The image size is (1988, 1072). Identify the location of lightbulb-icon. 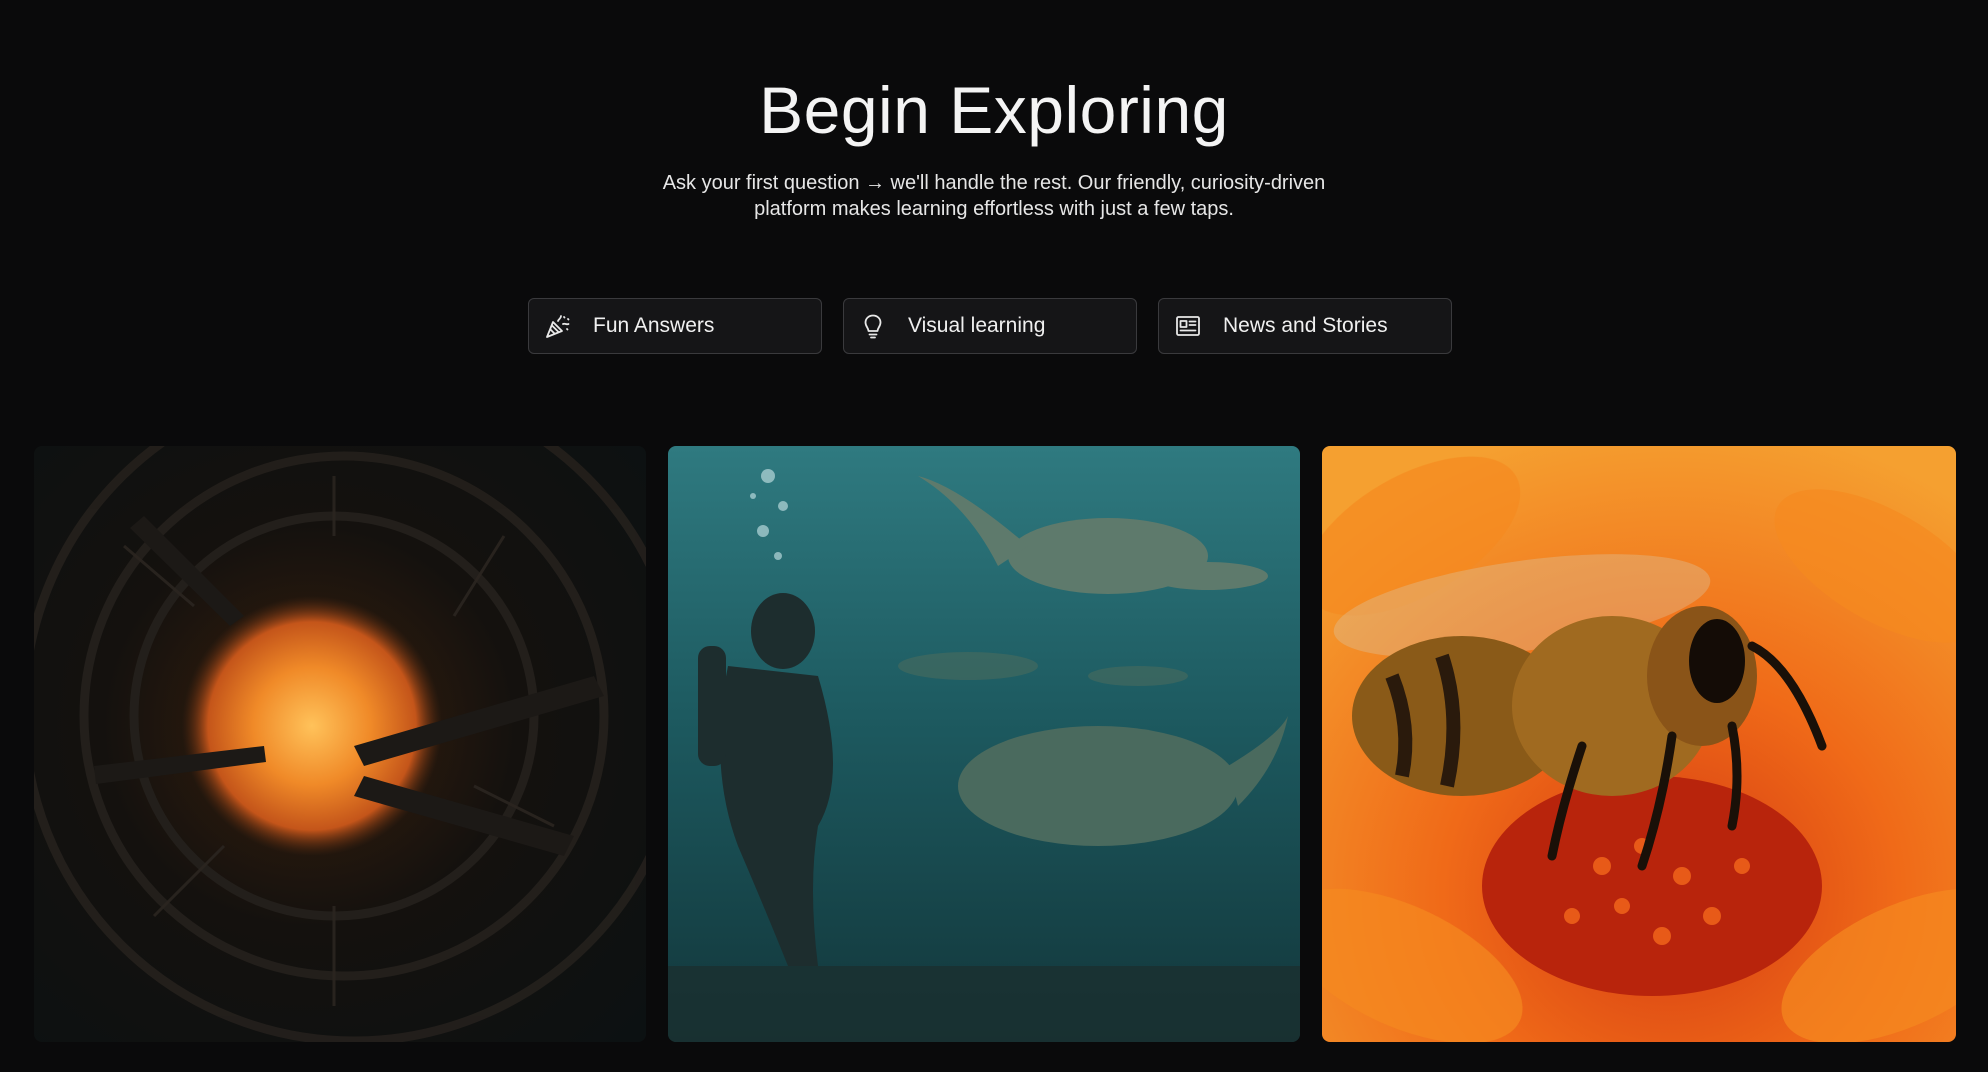
(873, 326).